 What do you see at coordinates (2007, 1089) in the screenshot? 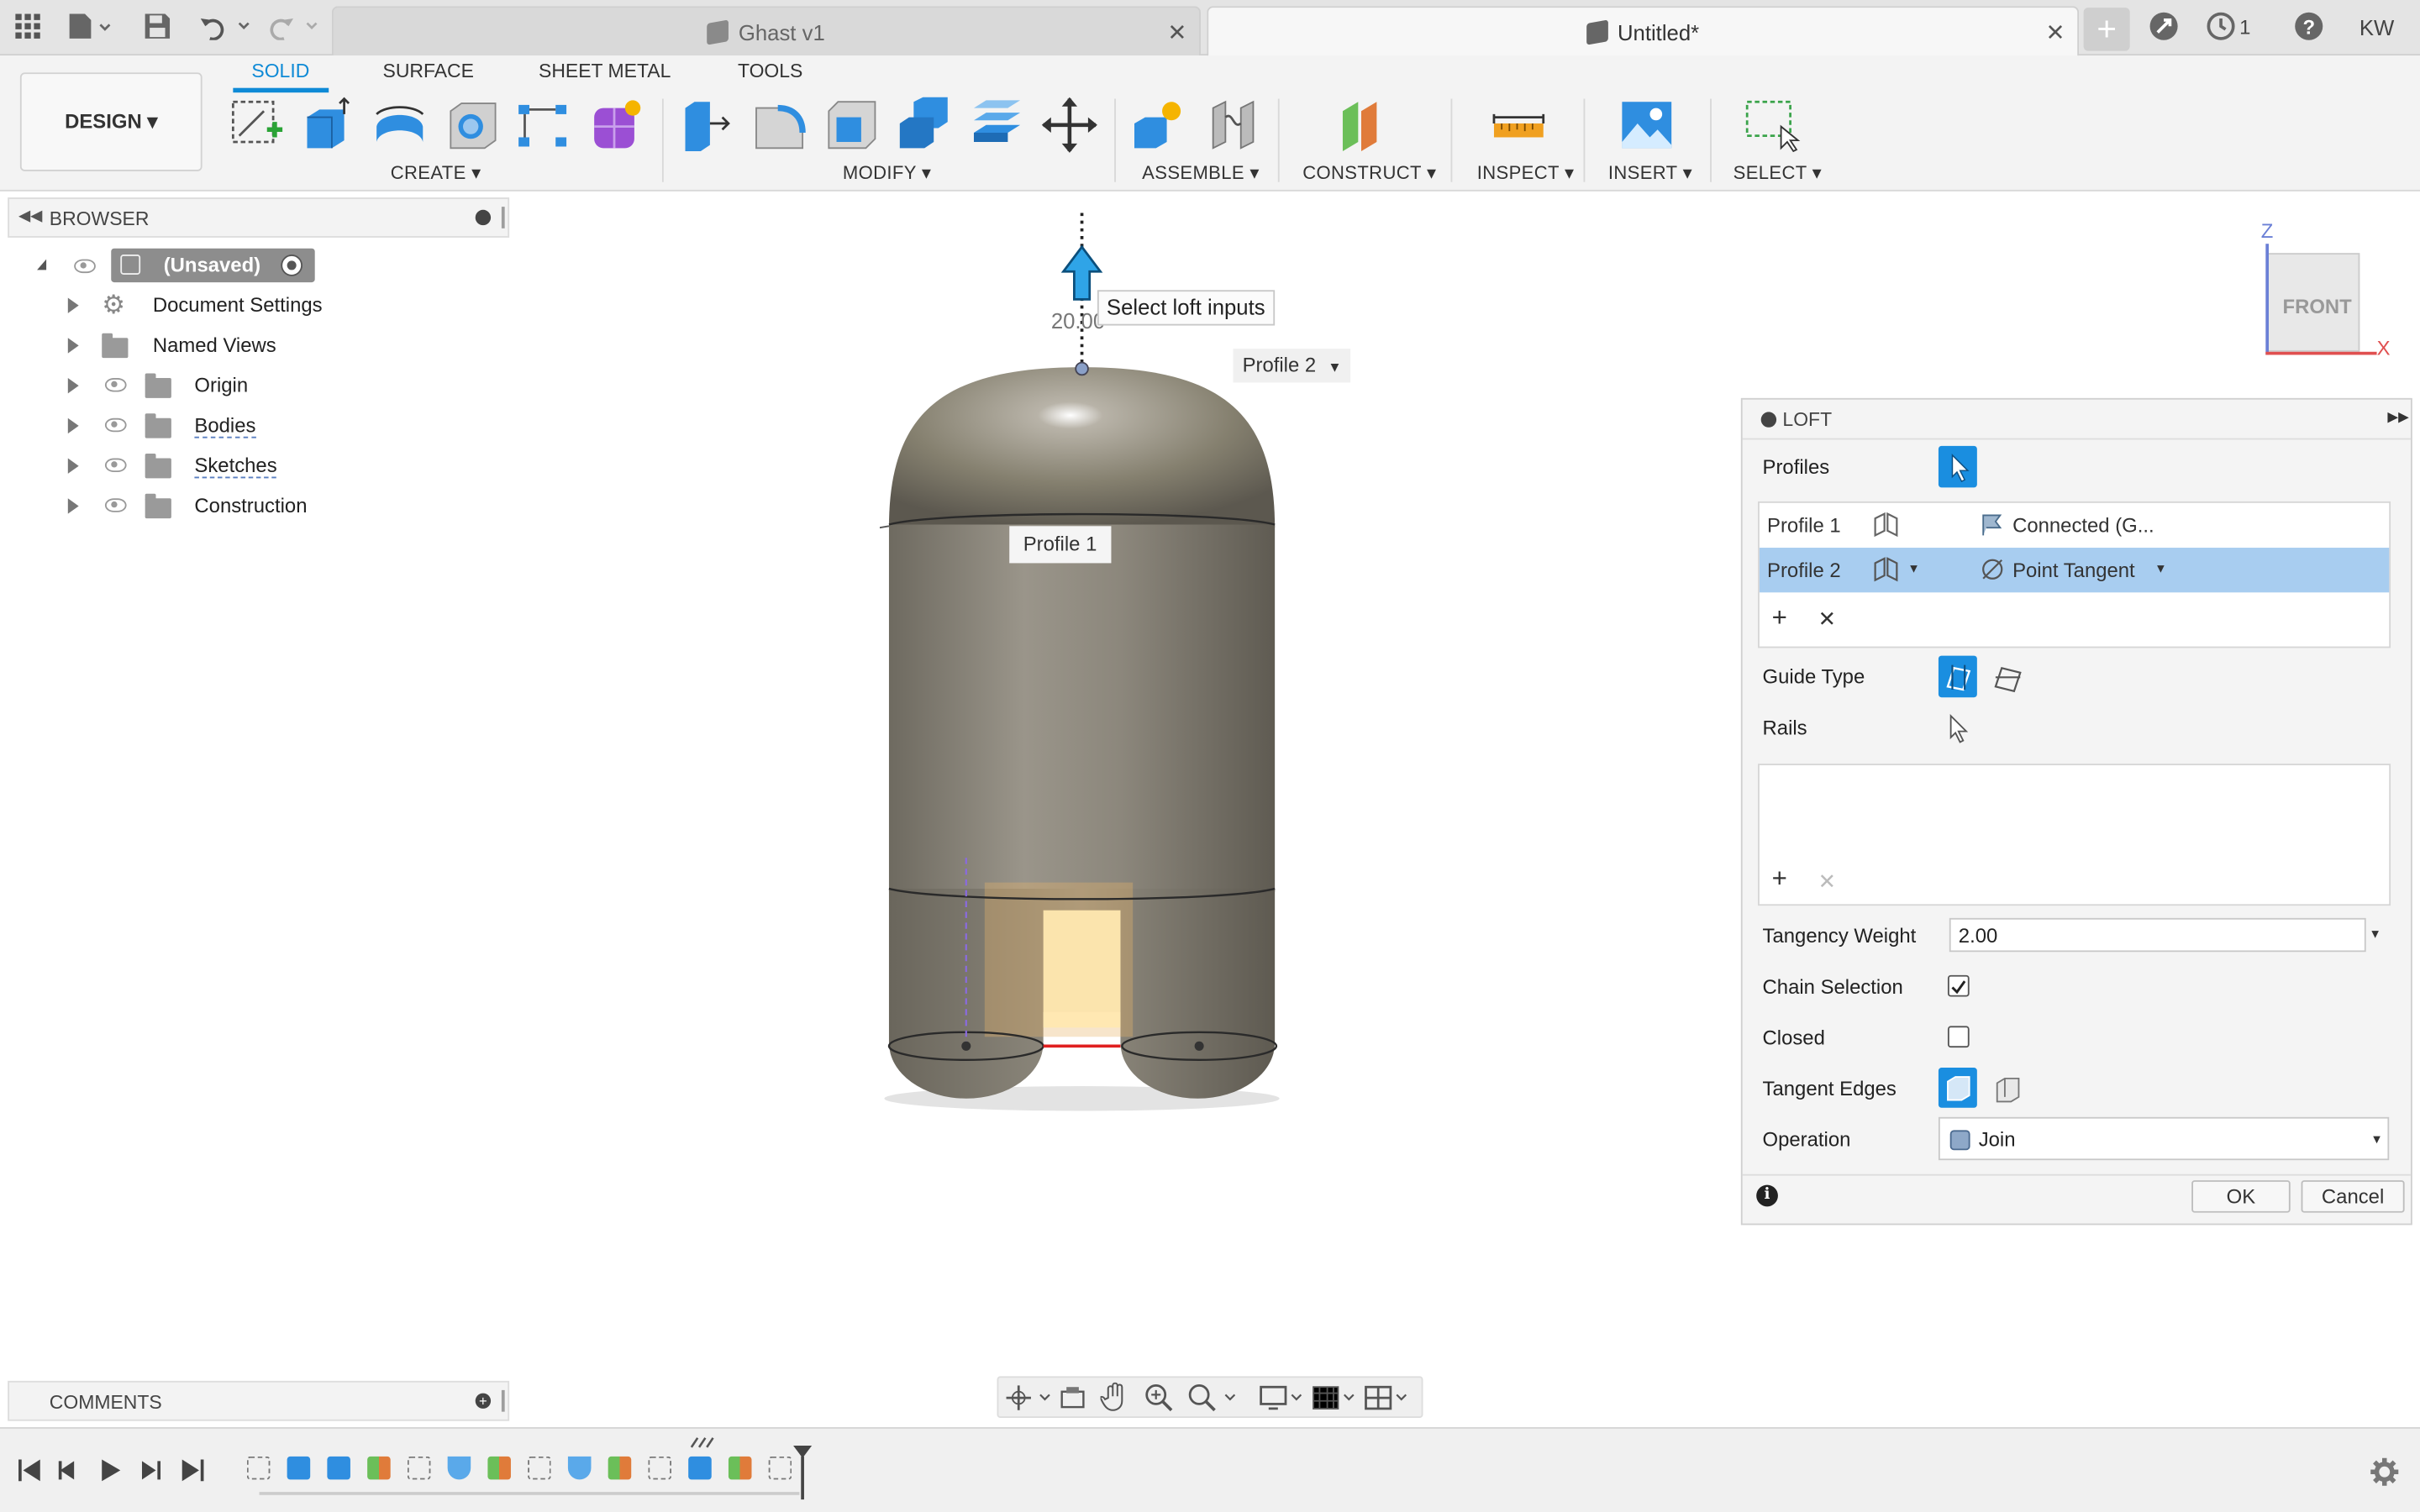
I see `keep-edges-icon` at bounding box center [2007, 1089].